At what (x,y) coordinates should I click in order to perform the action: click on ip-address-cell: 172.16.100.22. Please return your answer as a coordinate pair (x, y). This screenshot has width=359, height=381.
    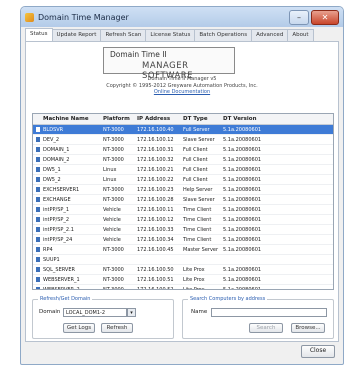
    Looking at the image, I should click on (155, 179).